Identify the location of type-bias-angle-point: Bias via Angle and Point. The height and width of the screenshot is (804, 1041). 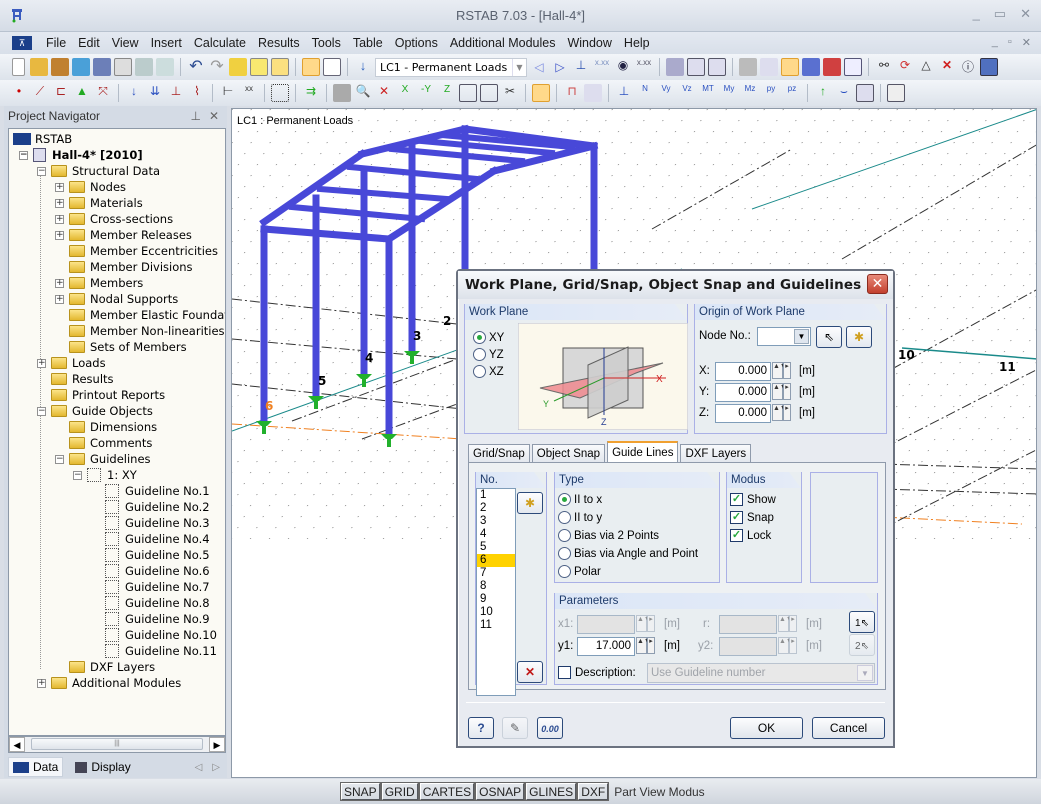
(628, 553).